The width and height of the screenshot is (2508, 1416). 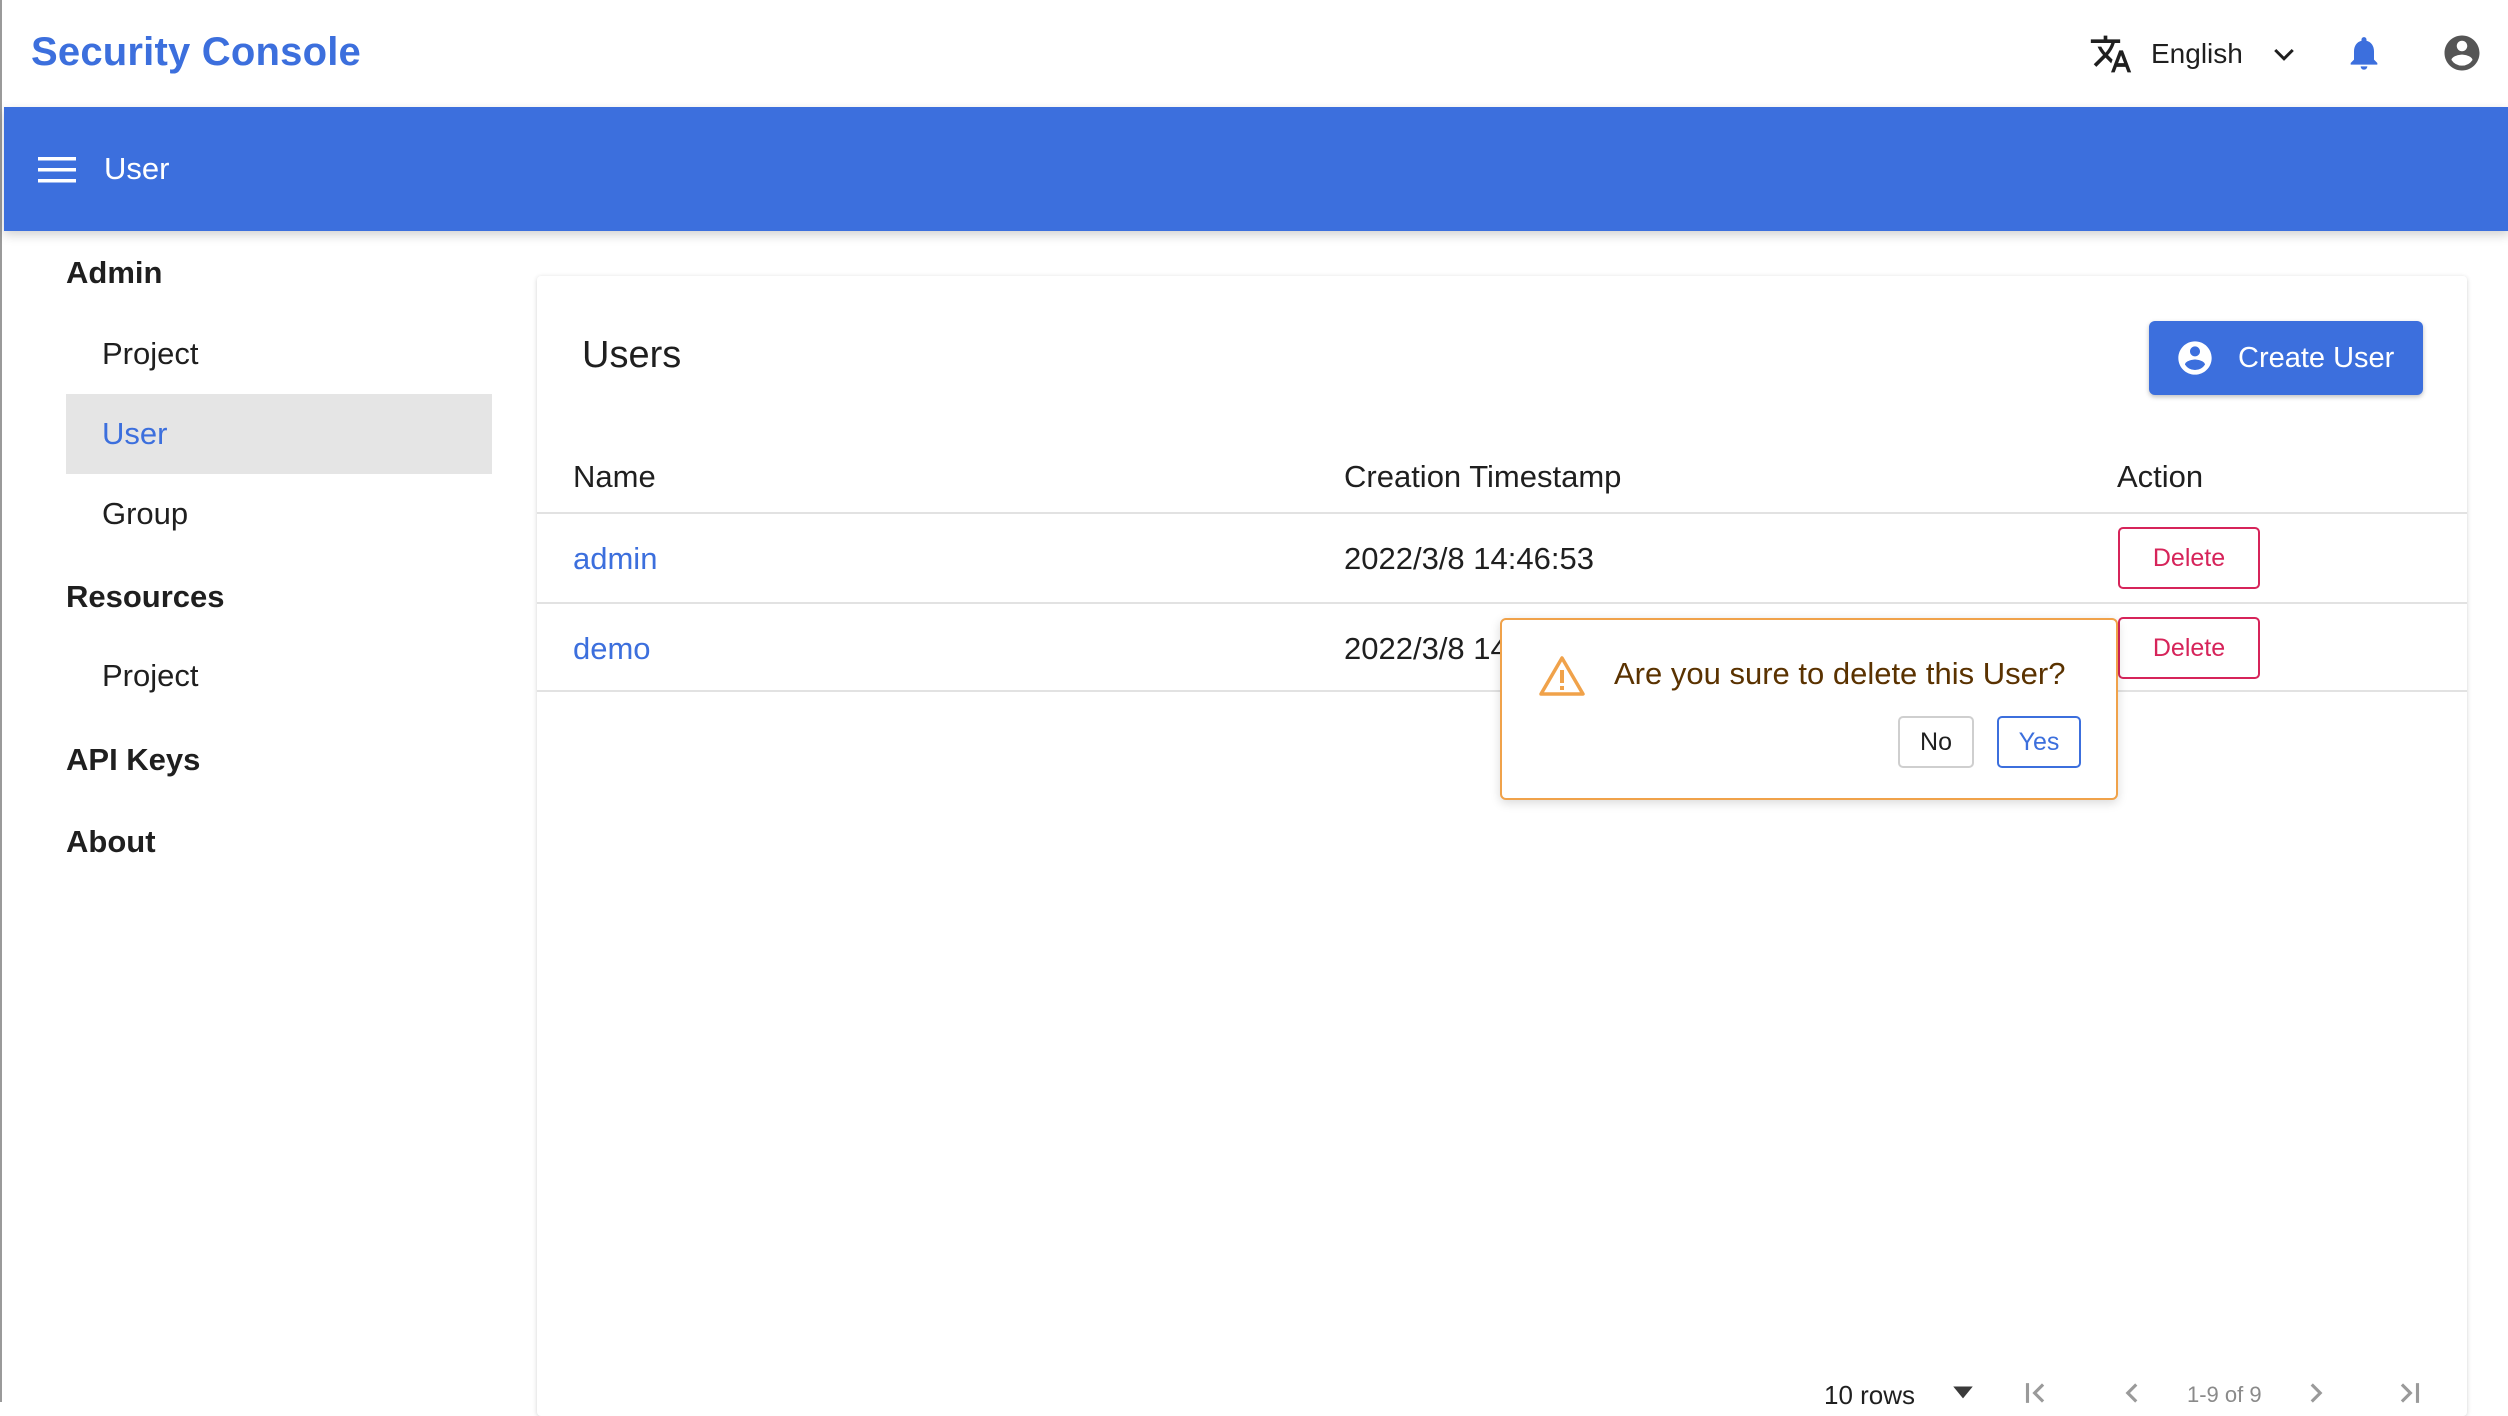 What do you see at coordinates (2197, 54) in the screenshot?
I see `language-selector-label: English` at bounding box center [2197, 54].